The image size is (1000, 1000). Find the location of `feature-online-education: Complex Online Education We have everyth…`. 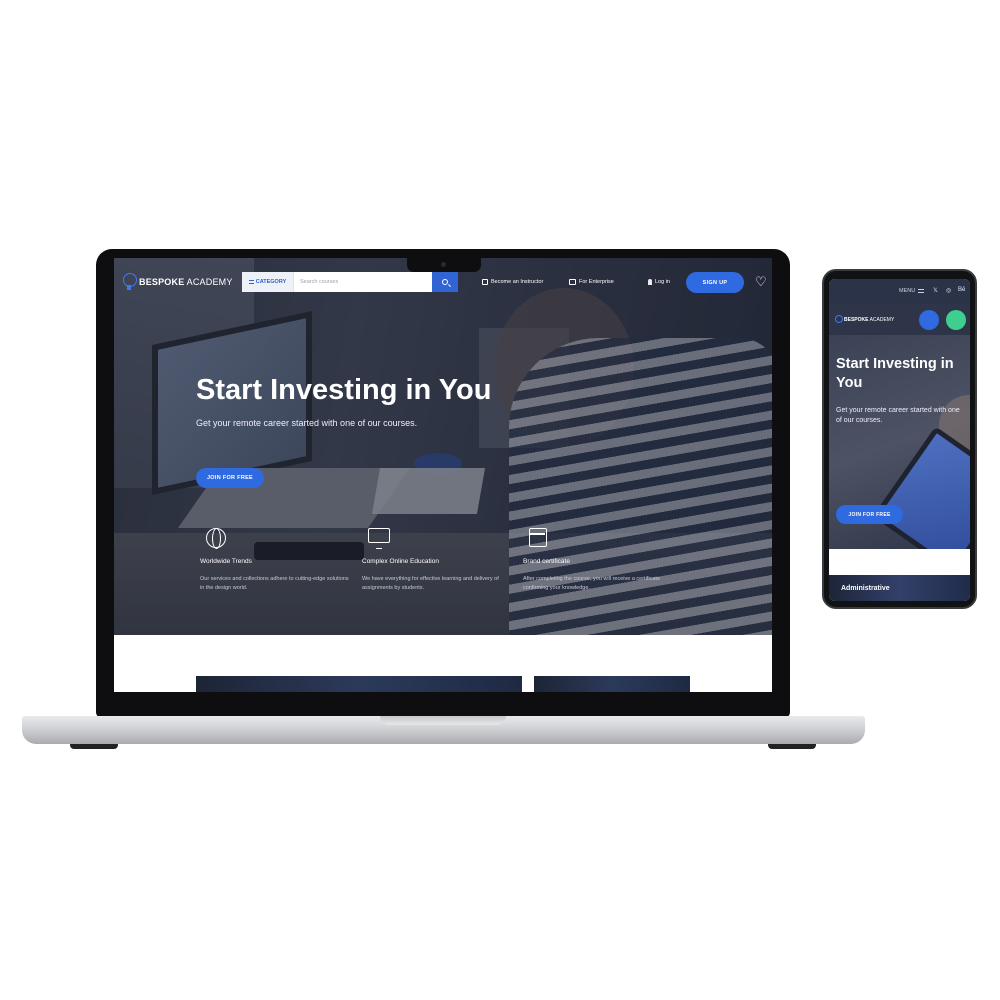

feature-online-education: Complex Online Education We have everyth… is located at coordinates (437, 560).